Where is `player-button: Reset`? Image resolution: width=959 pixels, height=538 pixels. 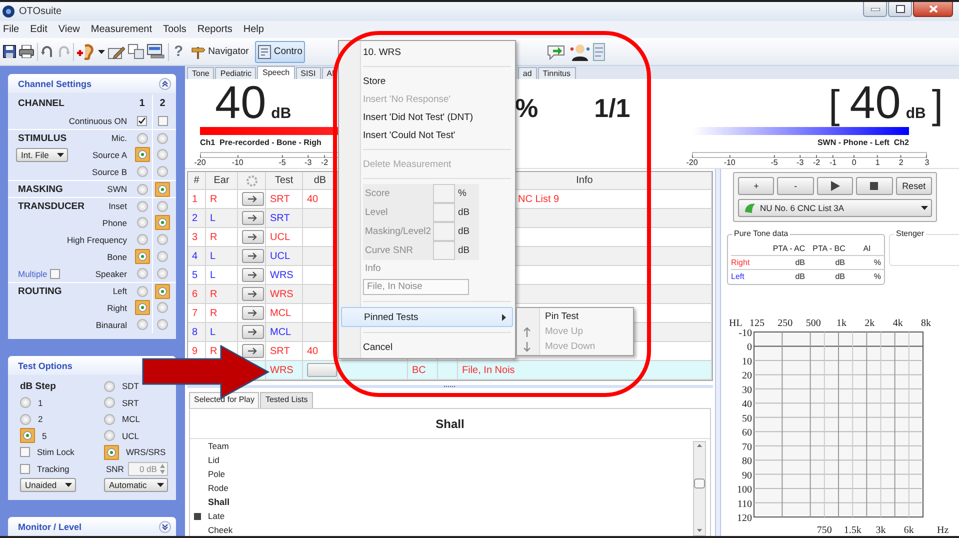 player-button: Reset is located at coordinates (914, 186).